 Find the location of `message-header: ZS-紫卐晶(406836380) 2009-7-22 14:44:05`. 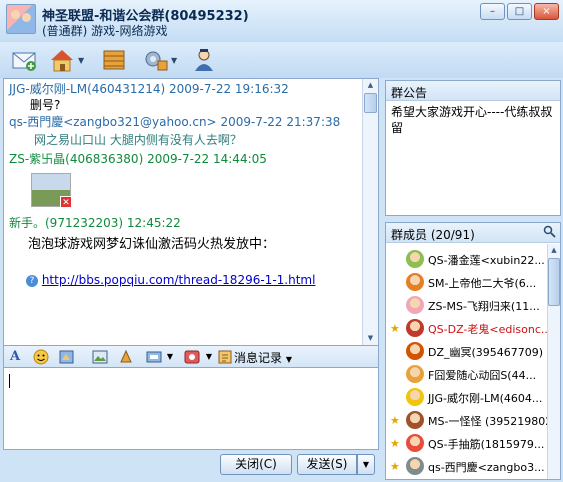

message-header: ZS-紫卐晶(406836380) 2009-7-22 14:44:05 is located at coordinates (138, 158).